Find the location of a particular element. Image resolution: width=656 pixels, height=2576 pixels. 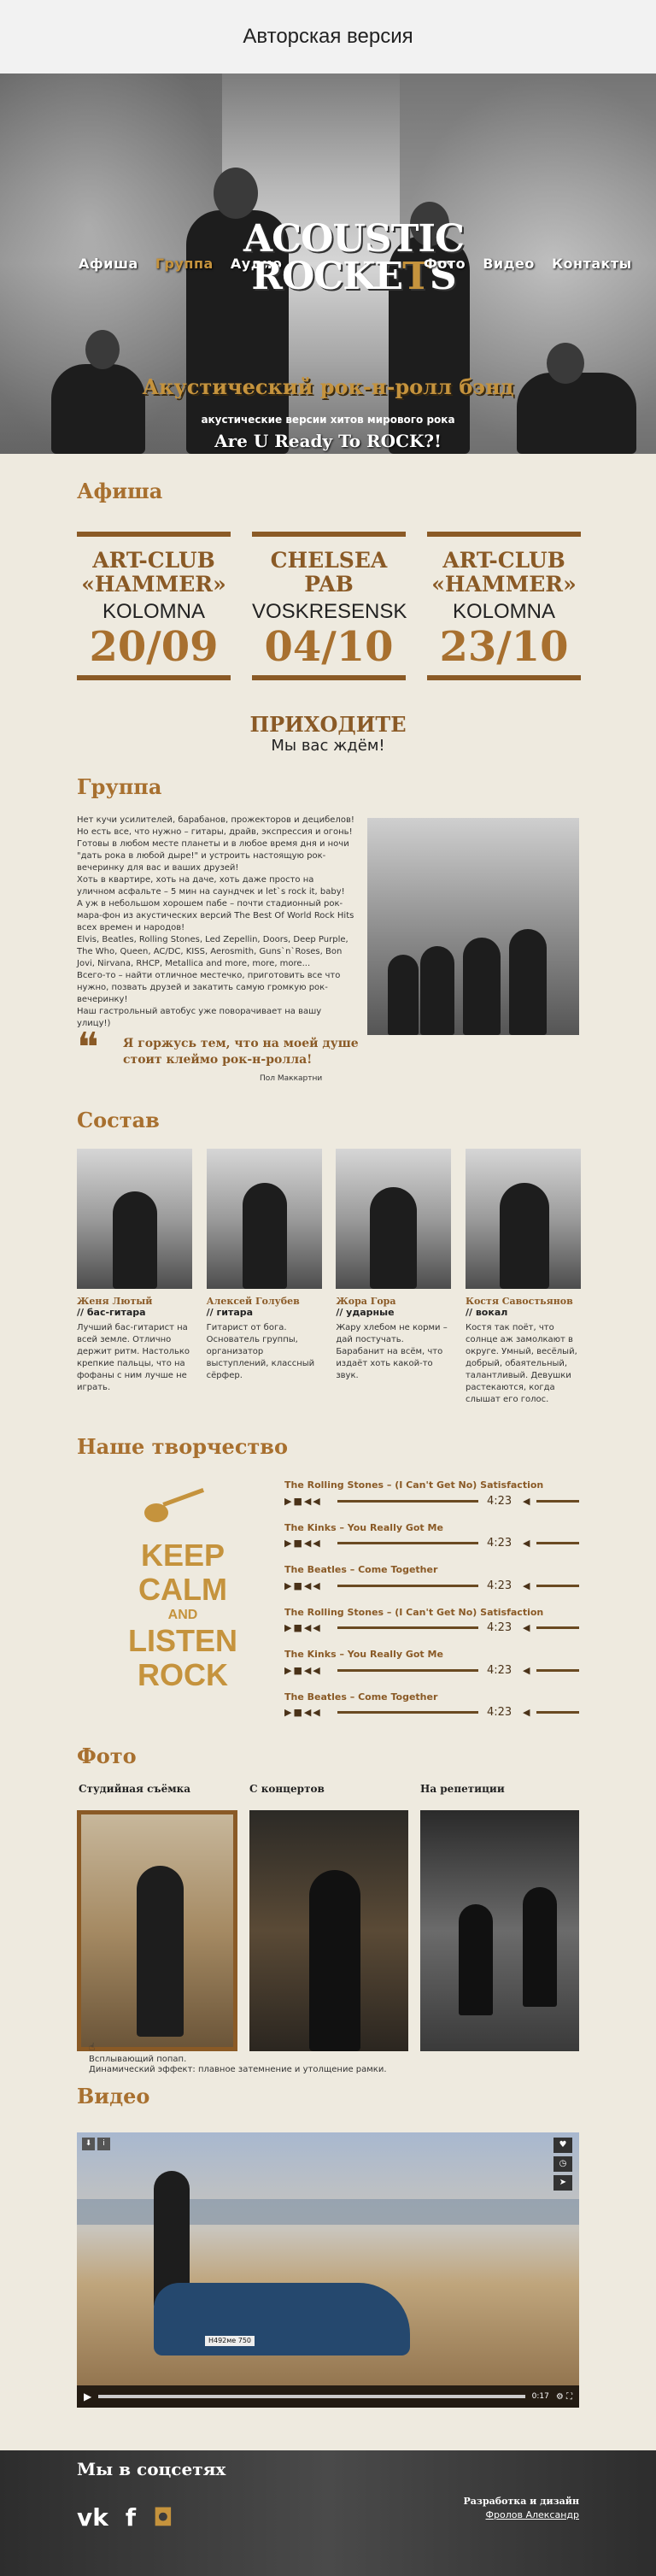

section-title-audio: Наше творчество is located at coordinates (182, 1446).